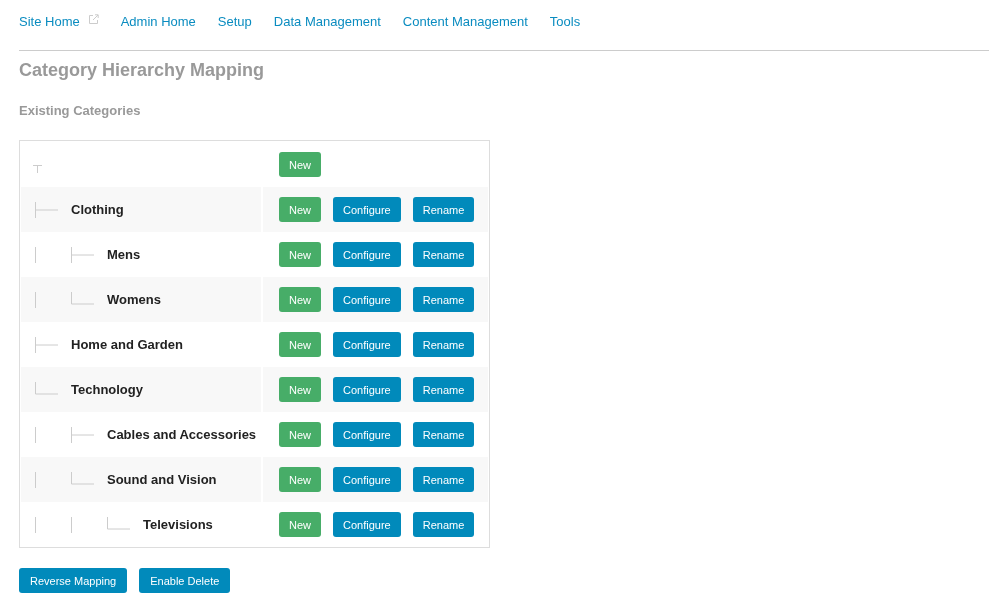  What do you see at coordinates (158, 21) in the screenshot?
I see `nav-link: Admin Home` at bounding box center [158, 21].